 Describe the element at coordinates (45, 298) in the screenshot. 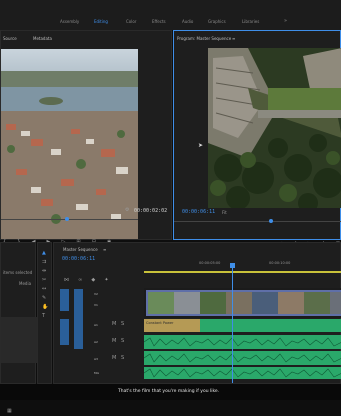

I see `pen-tool-icon: ✎` at that location.